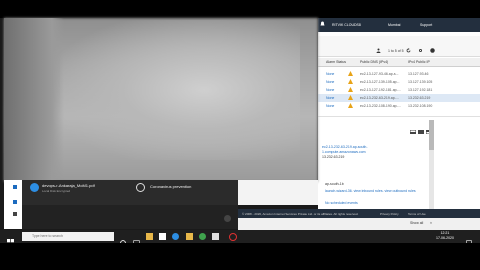 This screenshot has width=480, height=270. What do you see at coordinates (420, 46) in the screenshot?
I see `gear-icon` at bounding box center [420, 46].